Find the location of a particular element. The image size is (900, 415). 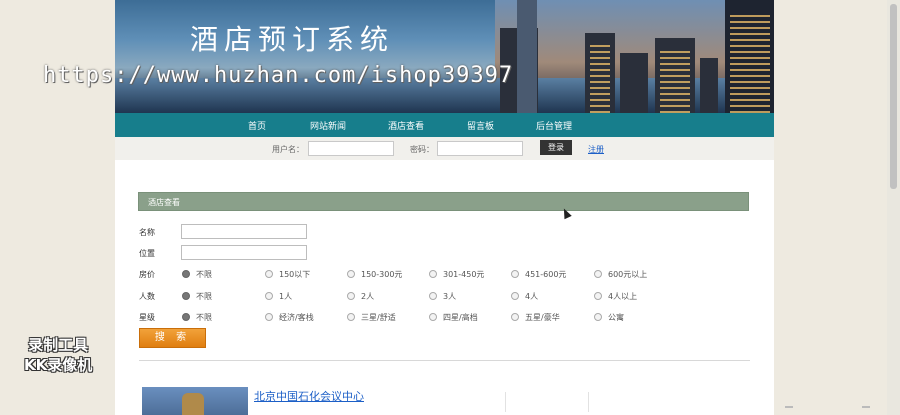

hotel-thumbnail is located at coordinates (195, 401).